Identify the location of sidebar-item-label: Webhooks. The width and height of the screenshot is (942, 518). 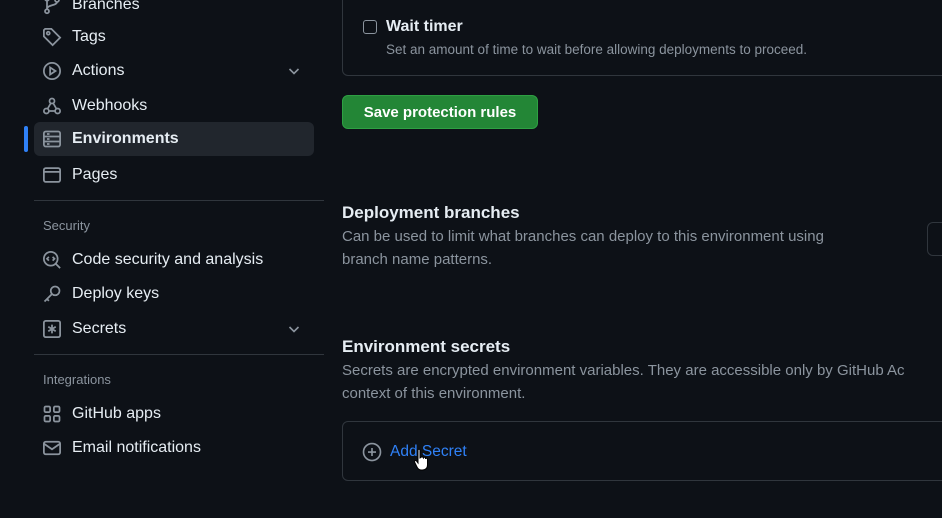
(110, 105).